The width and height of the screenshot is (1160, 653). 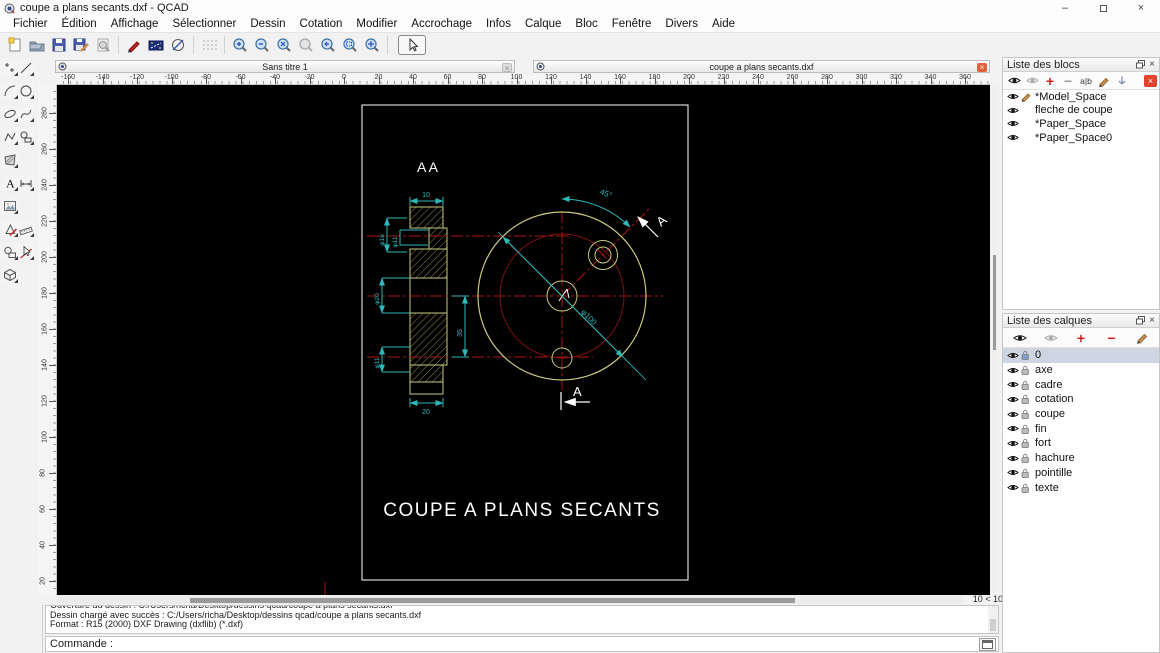 I want to click on menu-calque: Calque, so click(x=543, y=24).